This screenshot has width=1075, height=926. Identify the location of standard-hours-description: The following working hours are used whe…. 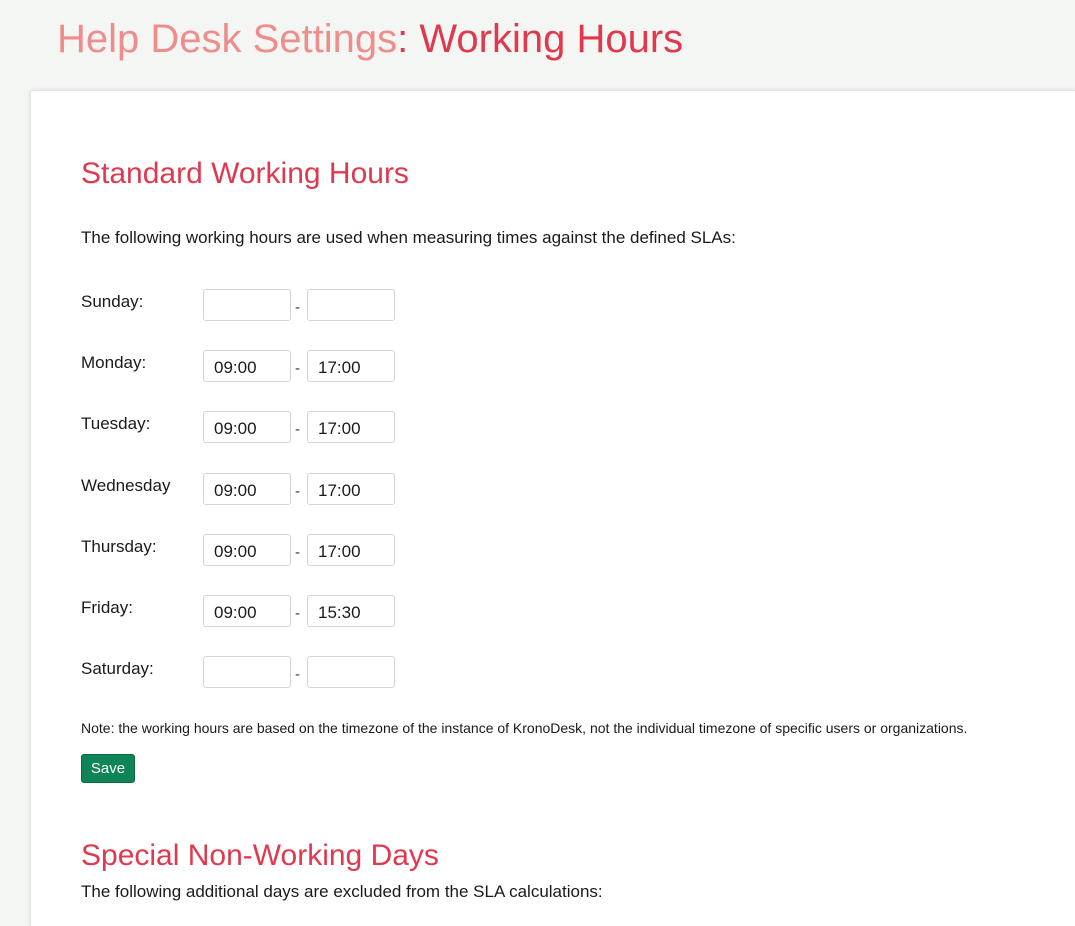
(408, 237).